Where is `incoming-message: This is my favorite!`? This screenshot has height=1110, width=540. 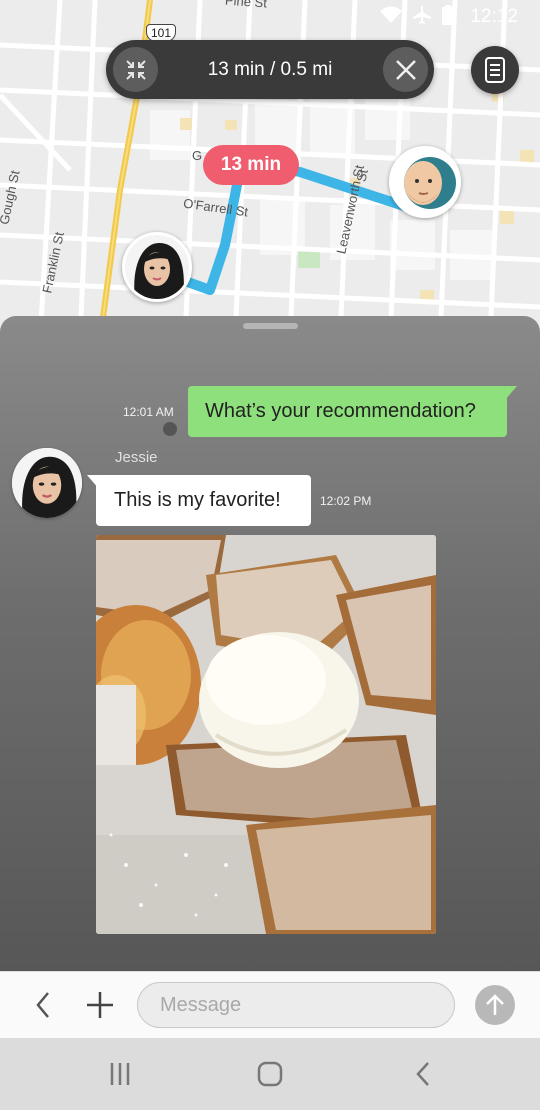 incoming-message: This is my favorite! is located at coordinates (199, 500).